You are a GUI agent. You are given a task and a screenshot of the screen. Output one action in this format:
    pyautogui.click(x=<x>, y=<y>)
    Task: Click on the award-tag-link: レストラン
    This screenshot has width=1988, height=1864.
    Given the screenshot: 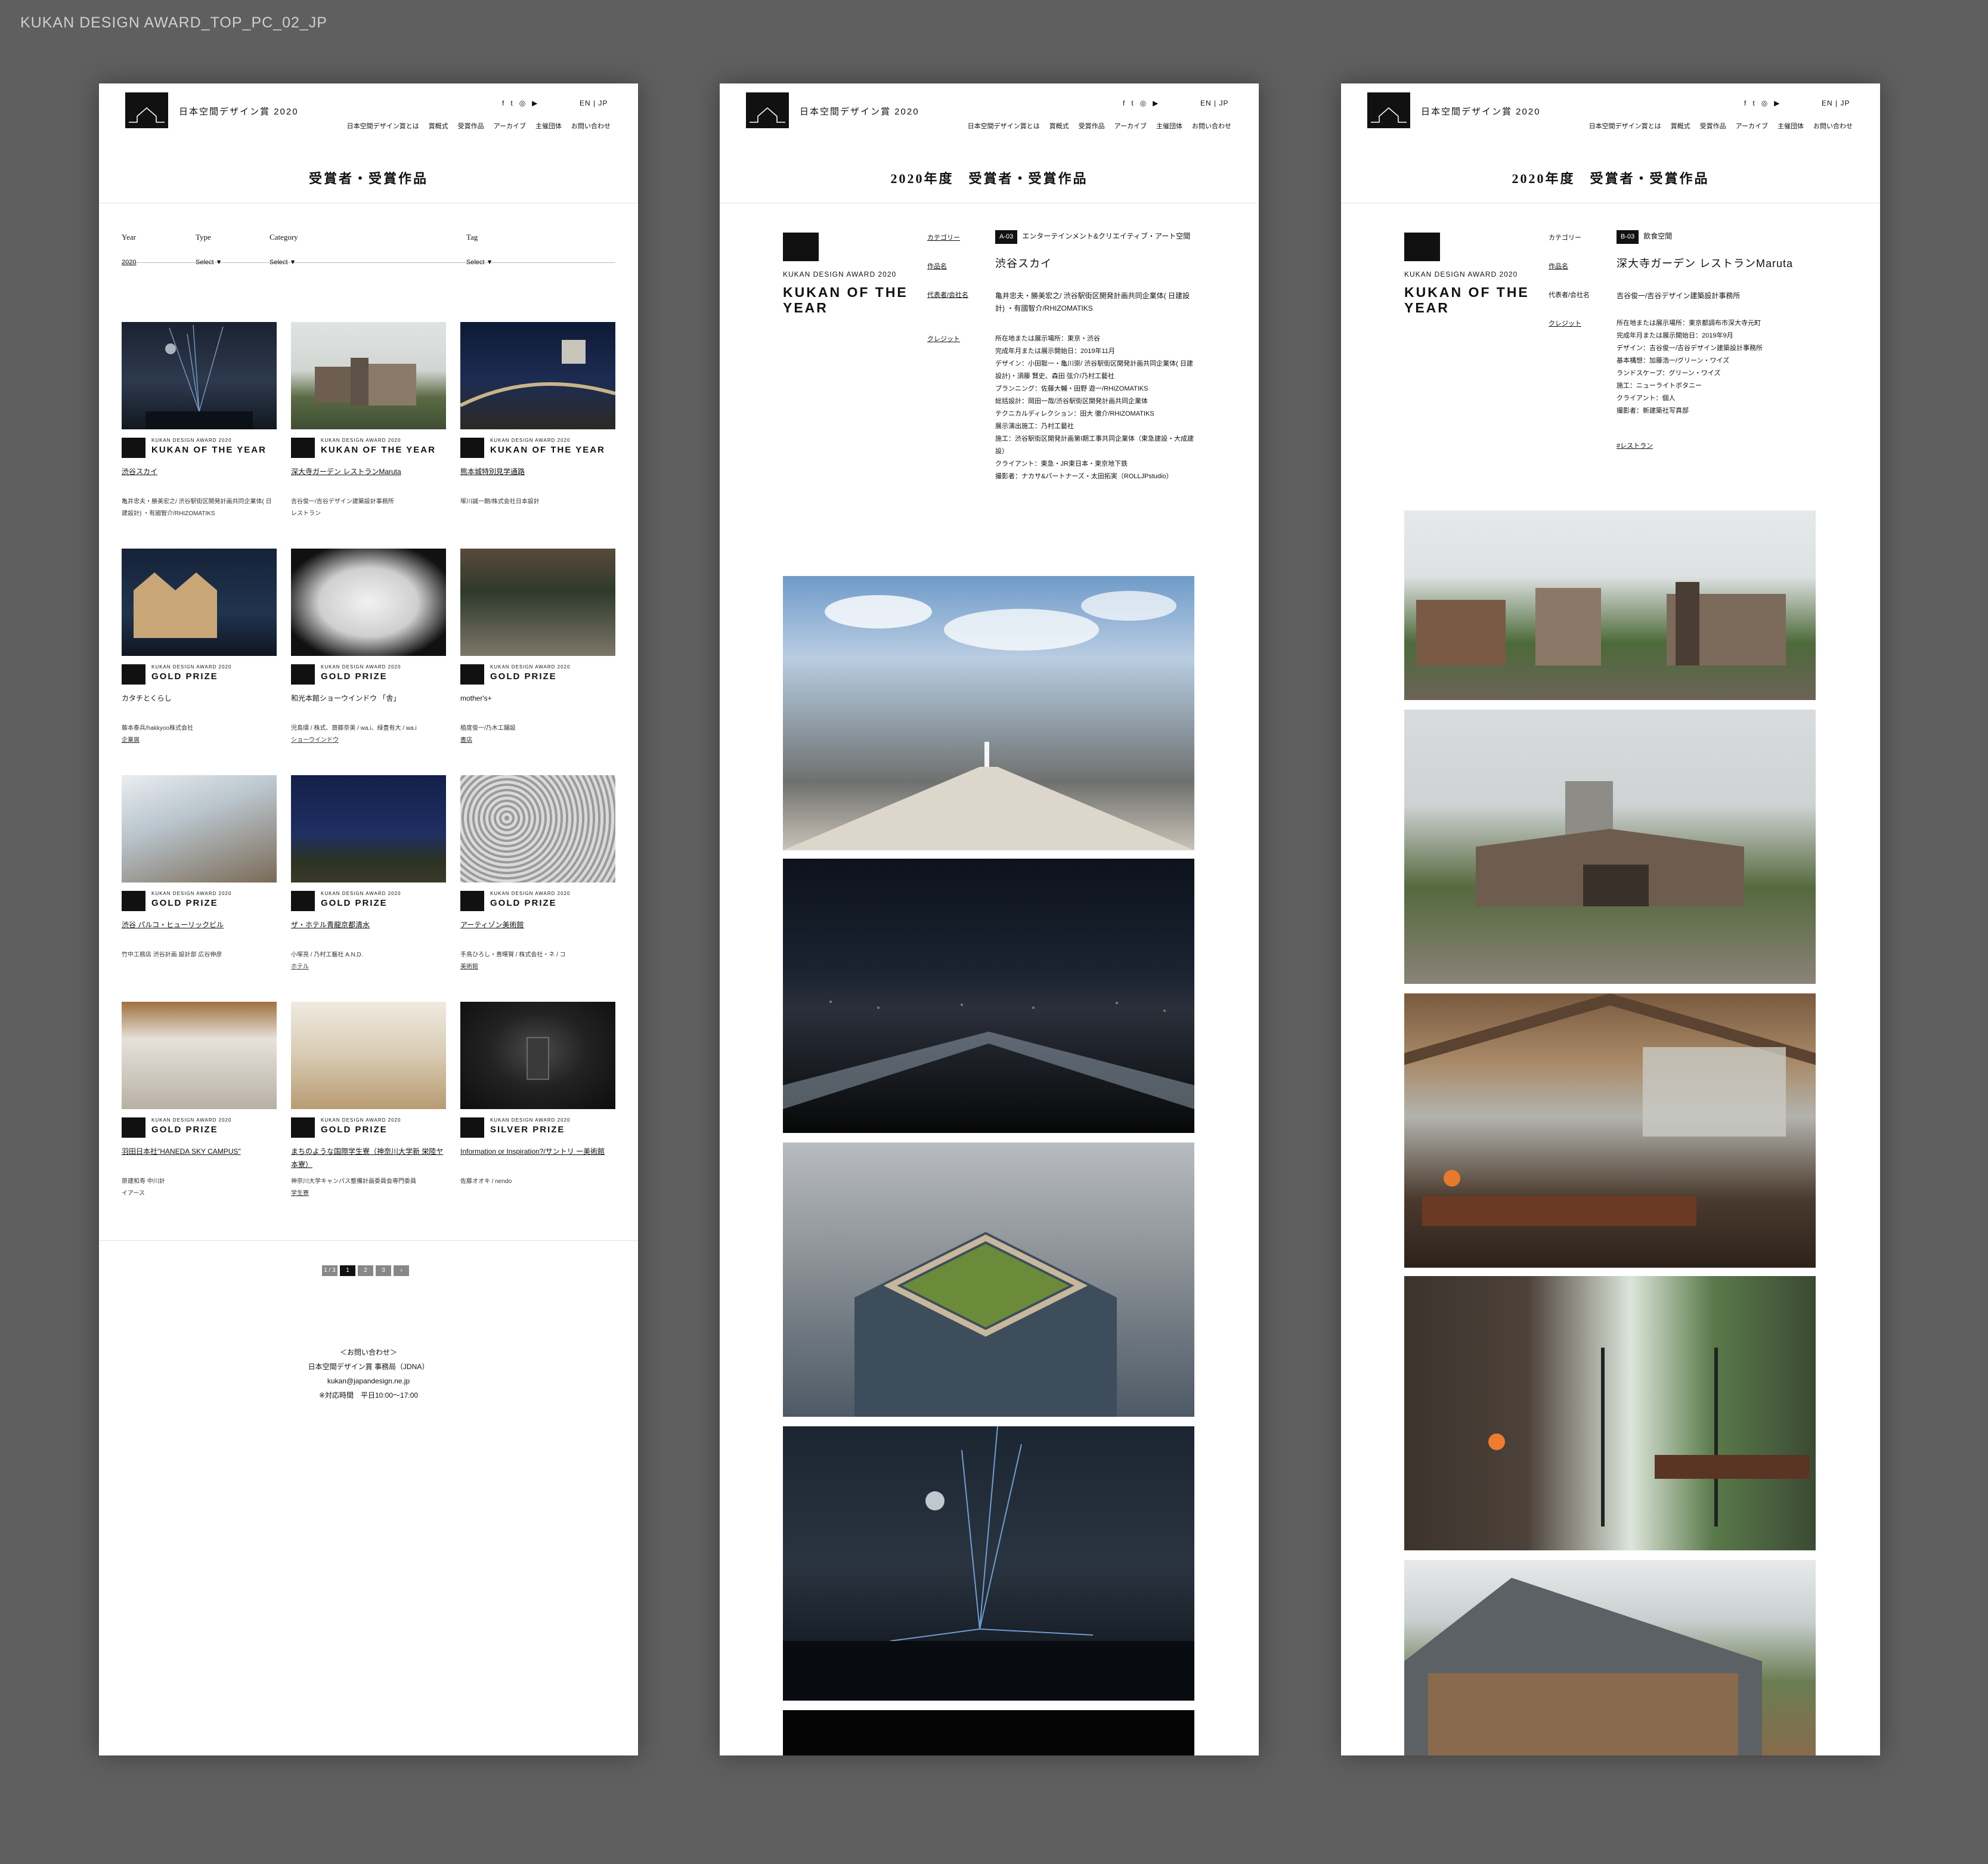 What is the action you would take?
    pyautogui.click(x=306, y=513)
    